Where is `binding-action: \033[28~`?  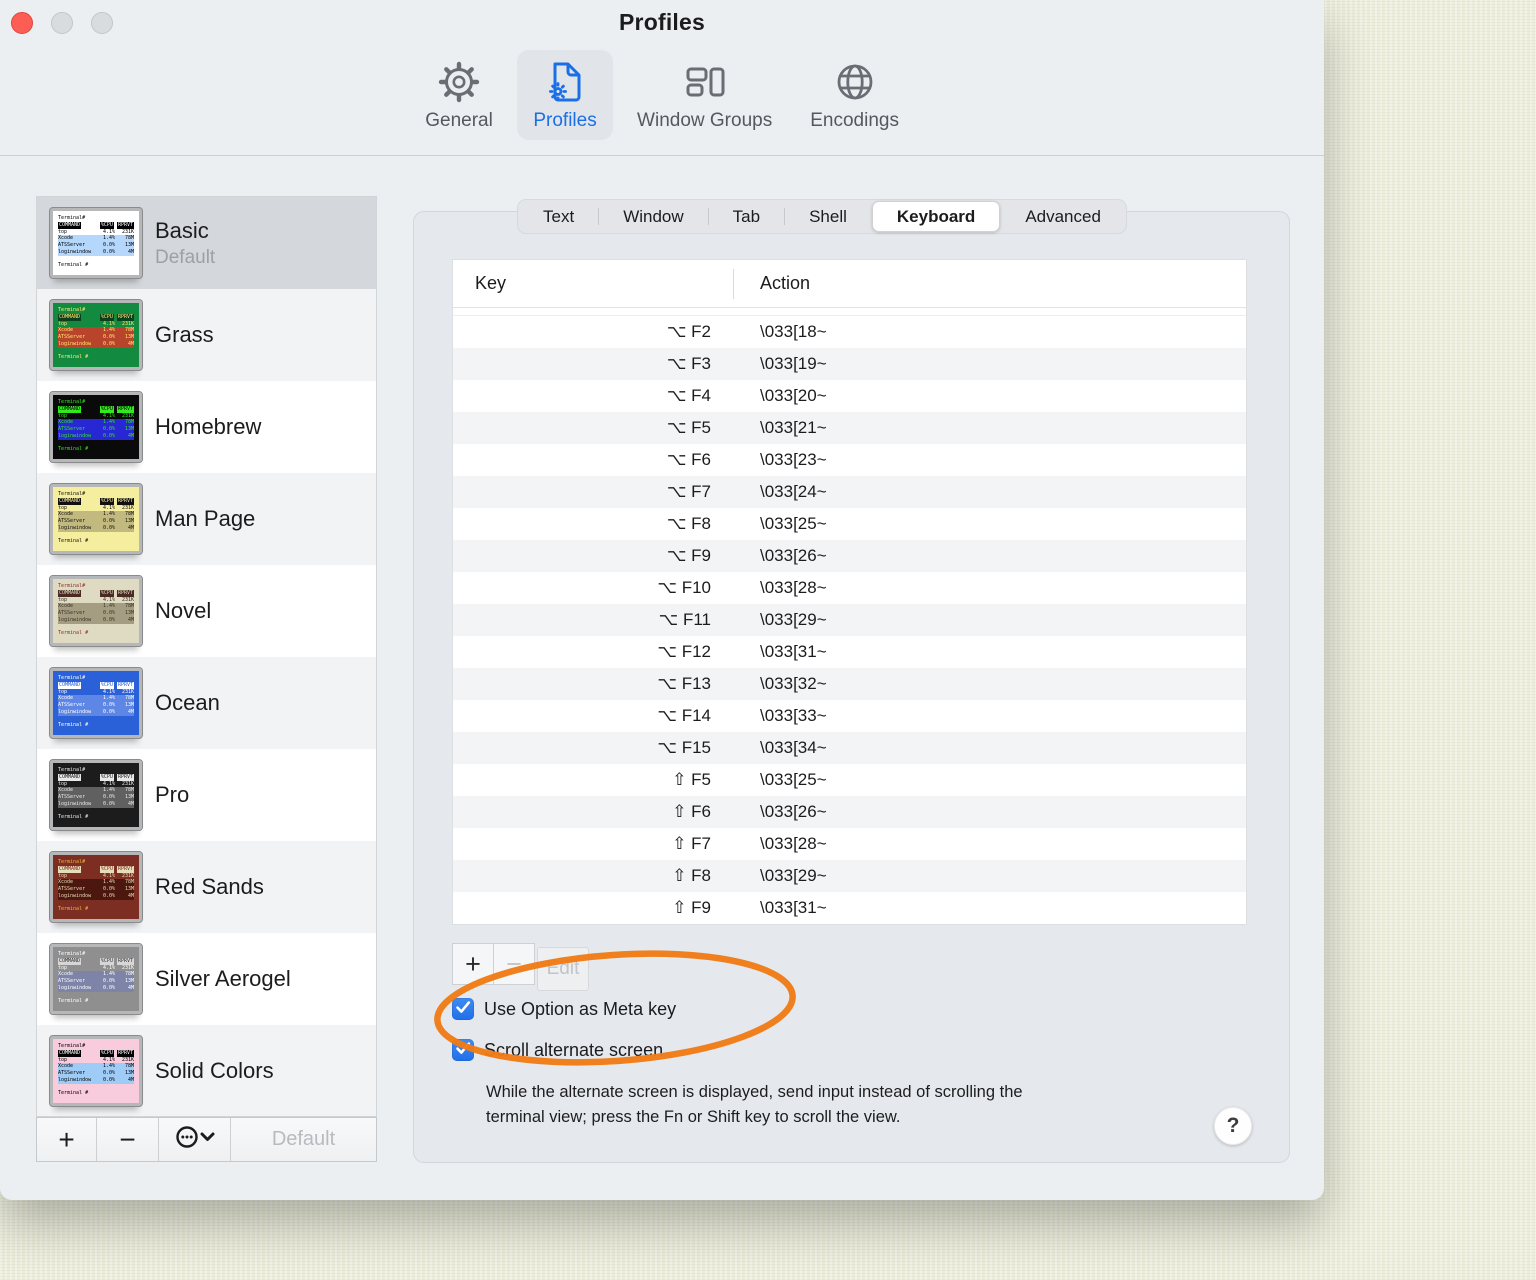 binding-action: \033[28~ is located at coordinates (793, 587).